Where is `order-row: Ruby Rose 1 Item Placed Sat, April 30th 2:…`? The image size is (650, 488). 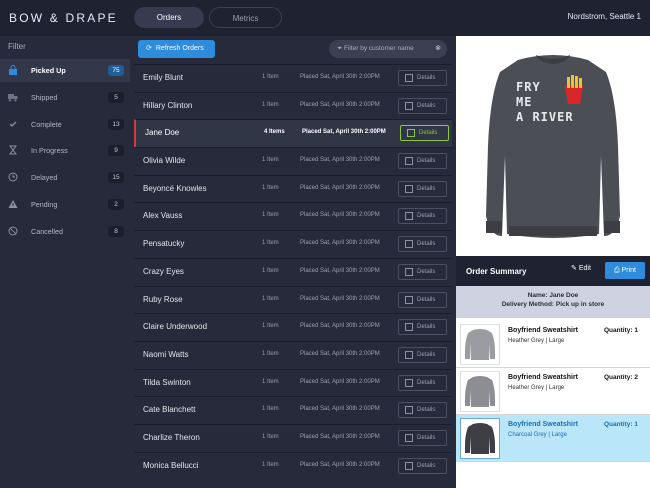
order-row: Ruby Rose 1 Item Placed Sat, April 30th 2:… is located at coordinates (293, 299).